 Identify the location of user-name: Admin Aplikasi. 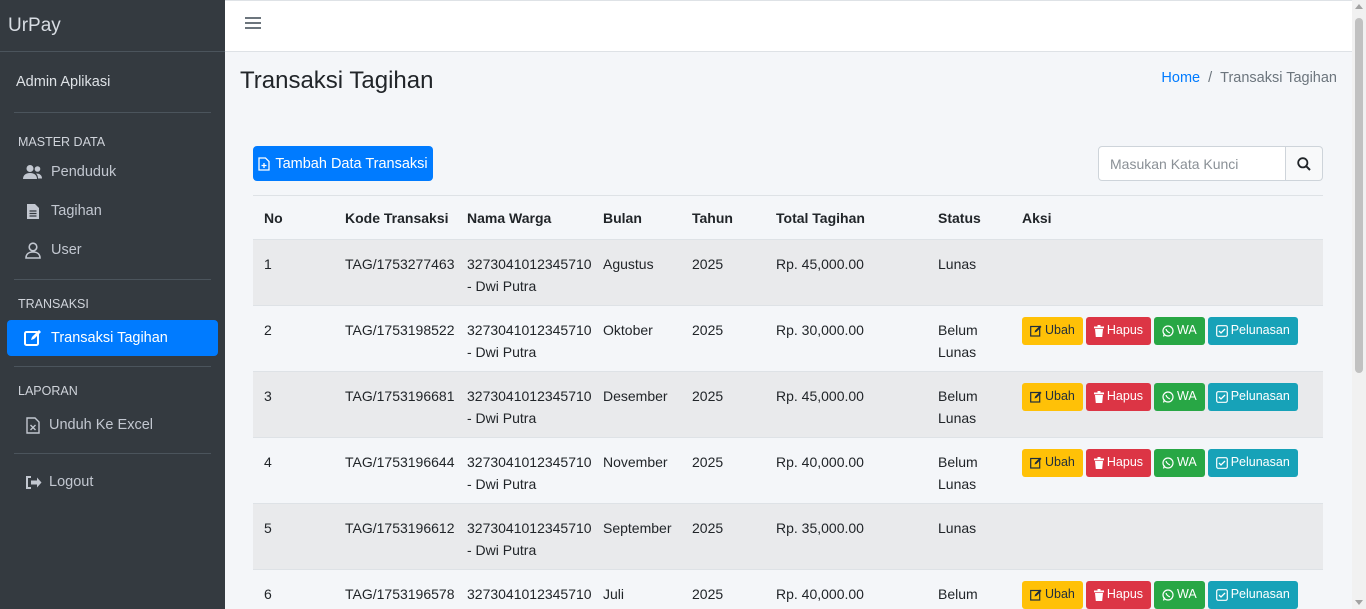
(63, 82).